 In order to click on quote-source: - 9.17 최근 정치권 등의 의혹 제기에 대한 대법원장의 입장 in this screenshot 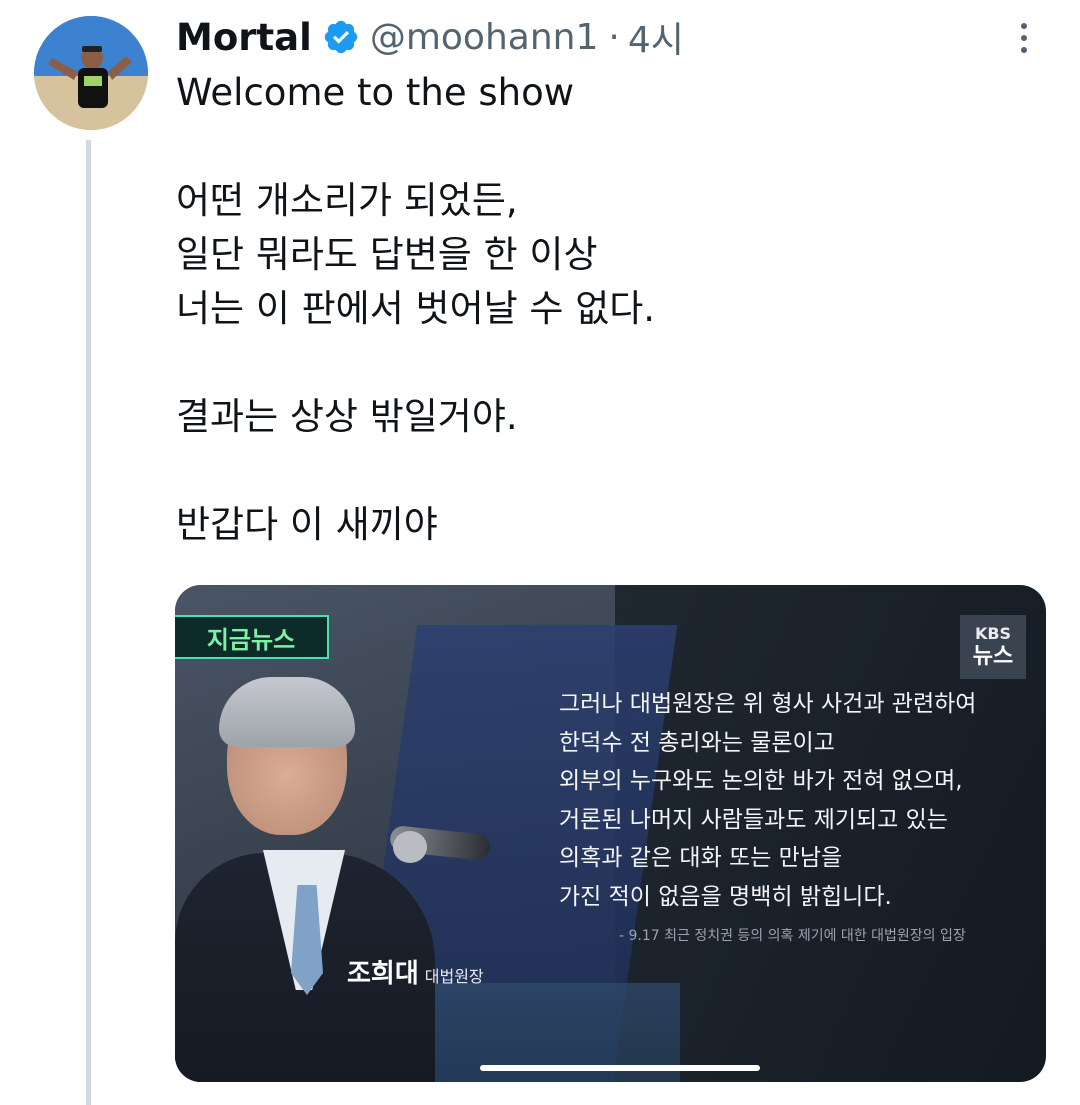, I will do `click(792, 936)`.